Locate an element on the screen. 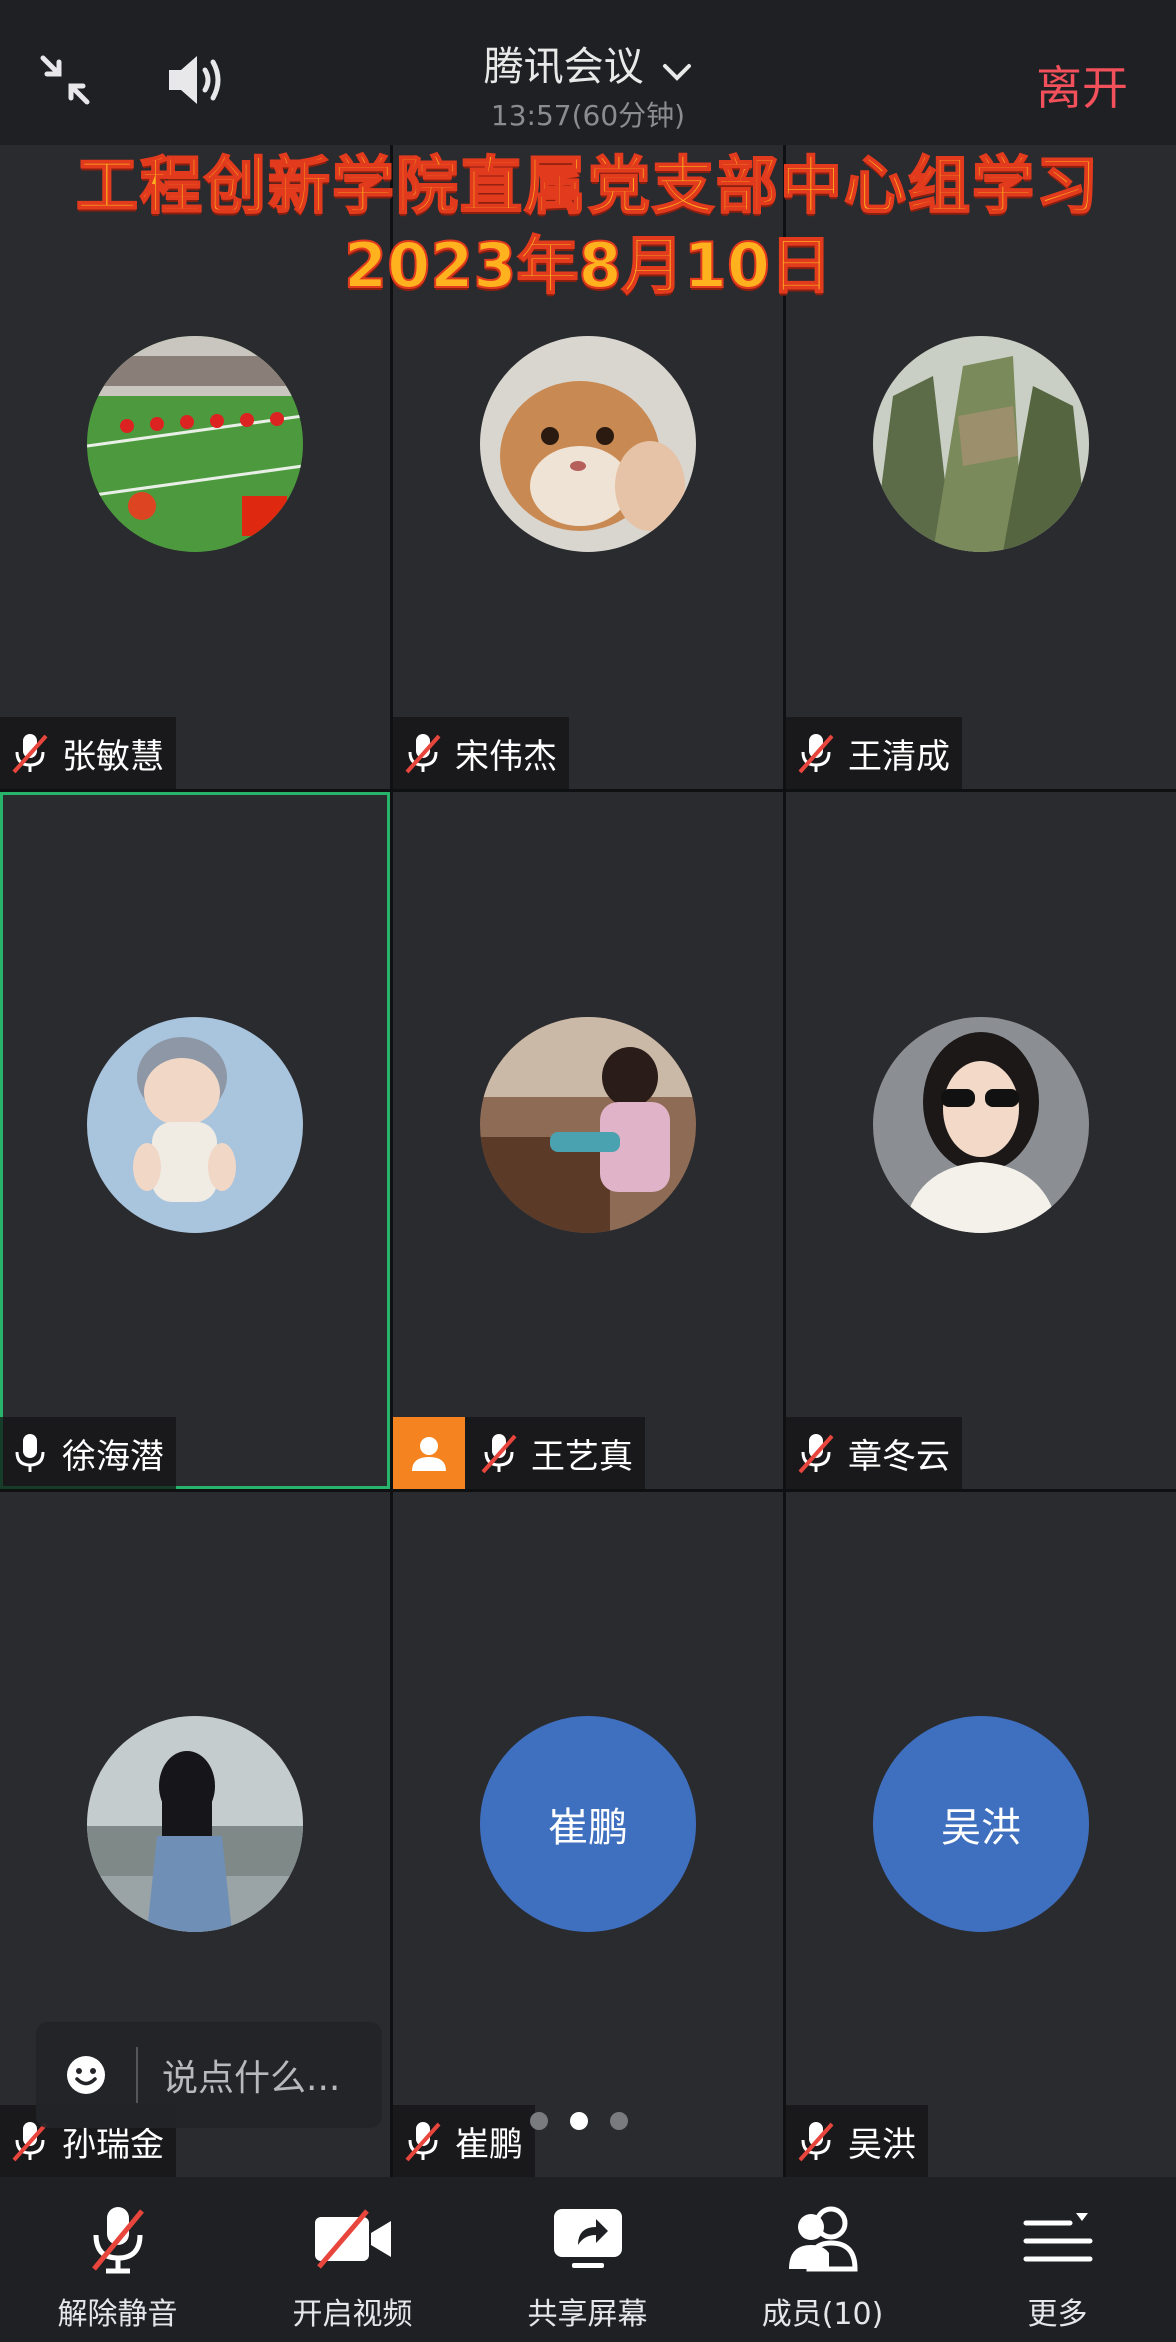  participant-tile: 王艺真 is located at coordinates (588, 1140).